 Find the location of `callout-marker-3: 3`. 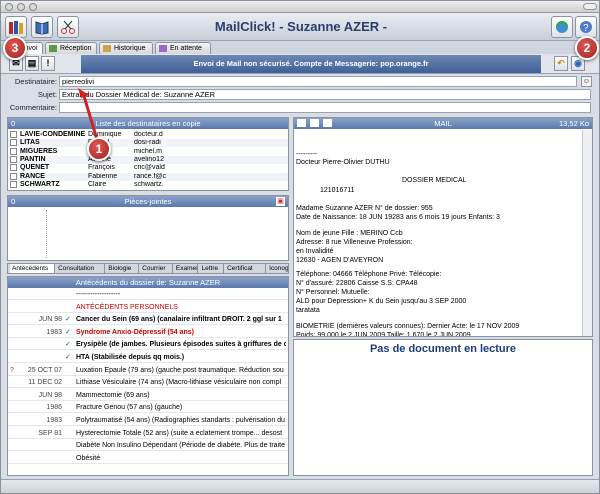

callout-marker-3: 3 is located at coordinates (15, 48).